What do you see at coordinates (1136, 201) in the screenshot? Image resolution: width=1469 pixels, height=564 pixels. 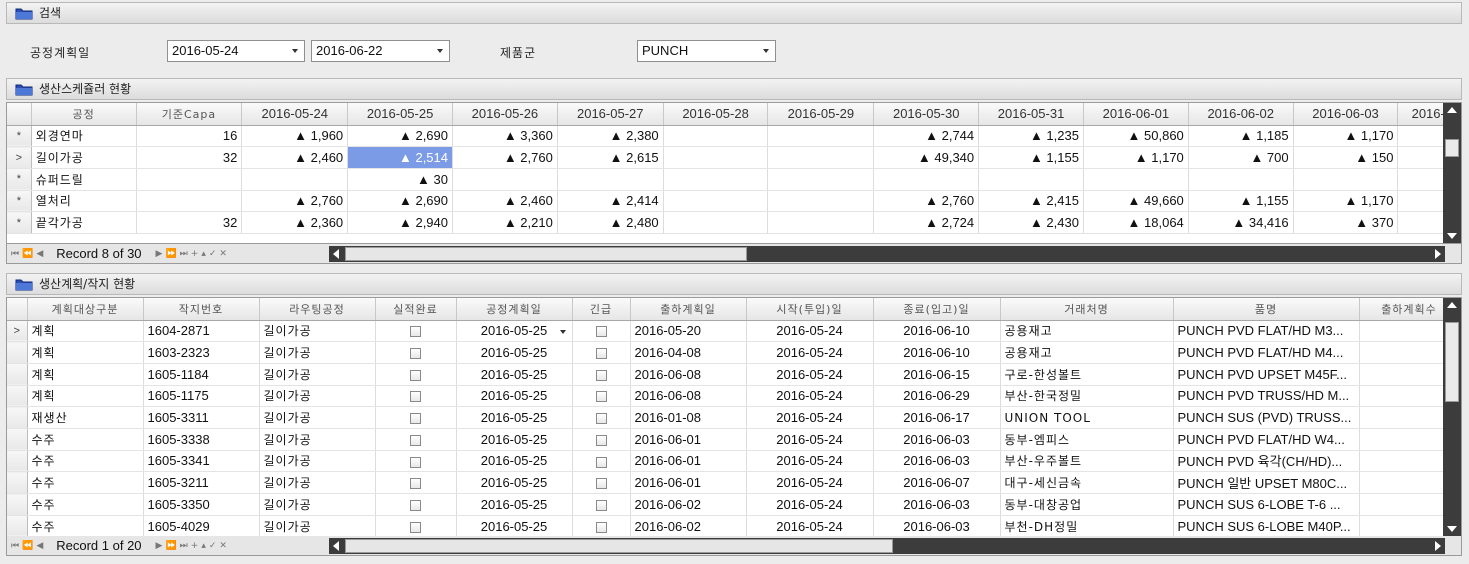 I see `schedule-cell: ▲ 49,660` at bounding box center [1136, 201].